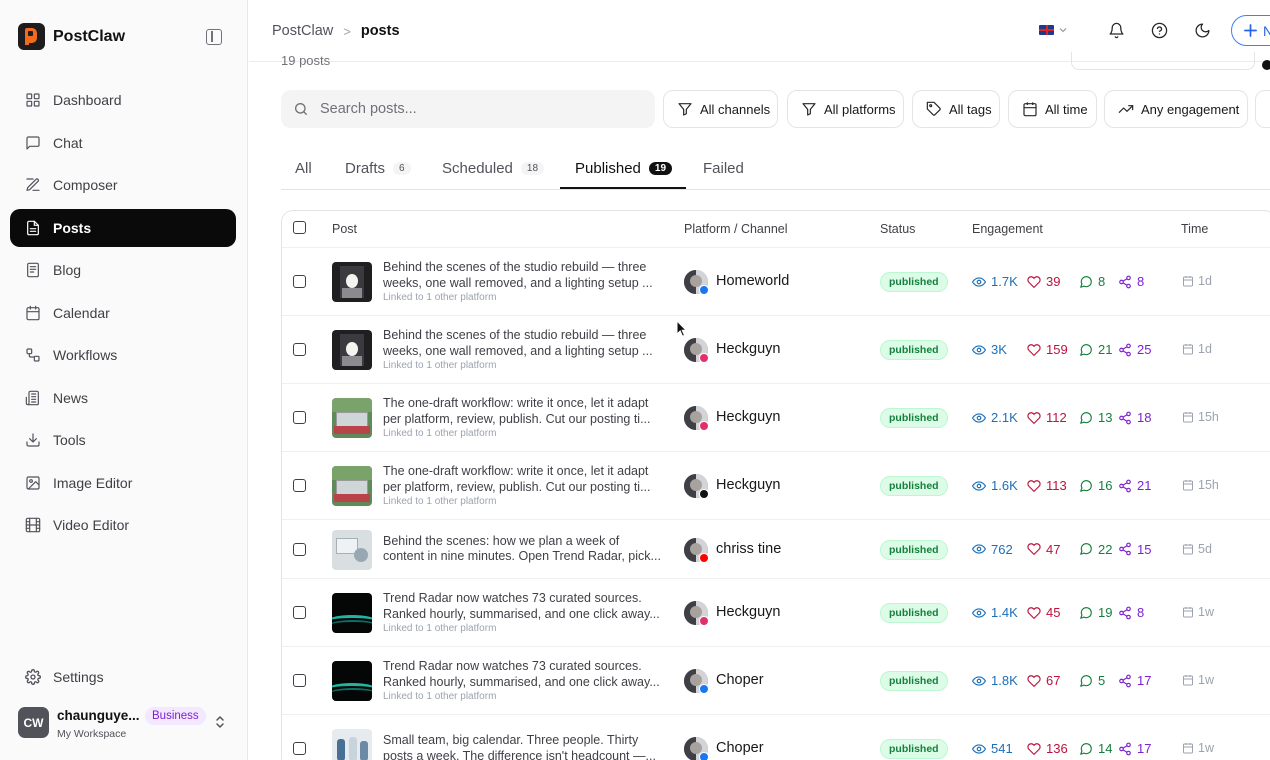 The width and height of the screenshot is (1270, 760). Describe the element at coordinates (1163, 61) in the screenshot. I see `sort-select` at that location.